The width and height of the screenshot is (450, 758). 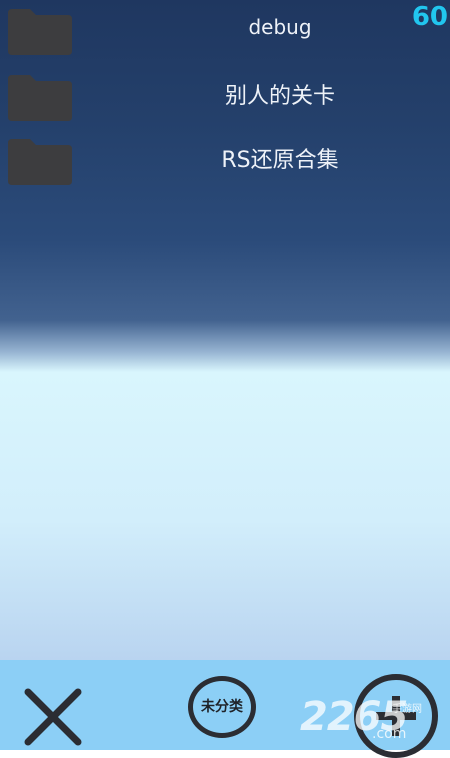 What do you see at coordinates (222, 707) in the screenshot?
I see `uncategorized-label: 未分类` at bounding box center [222, 707].